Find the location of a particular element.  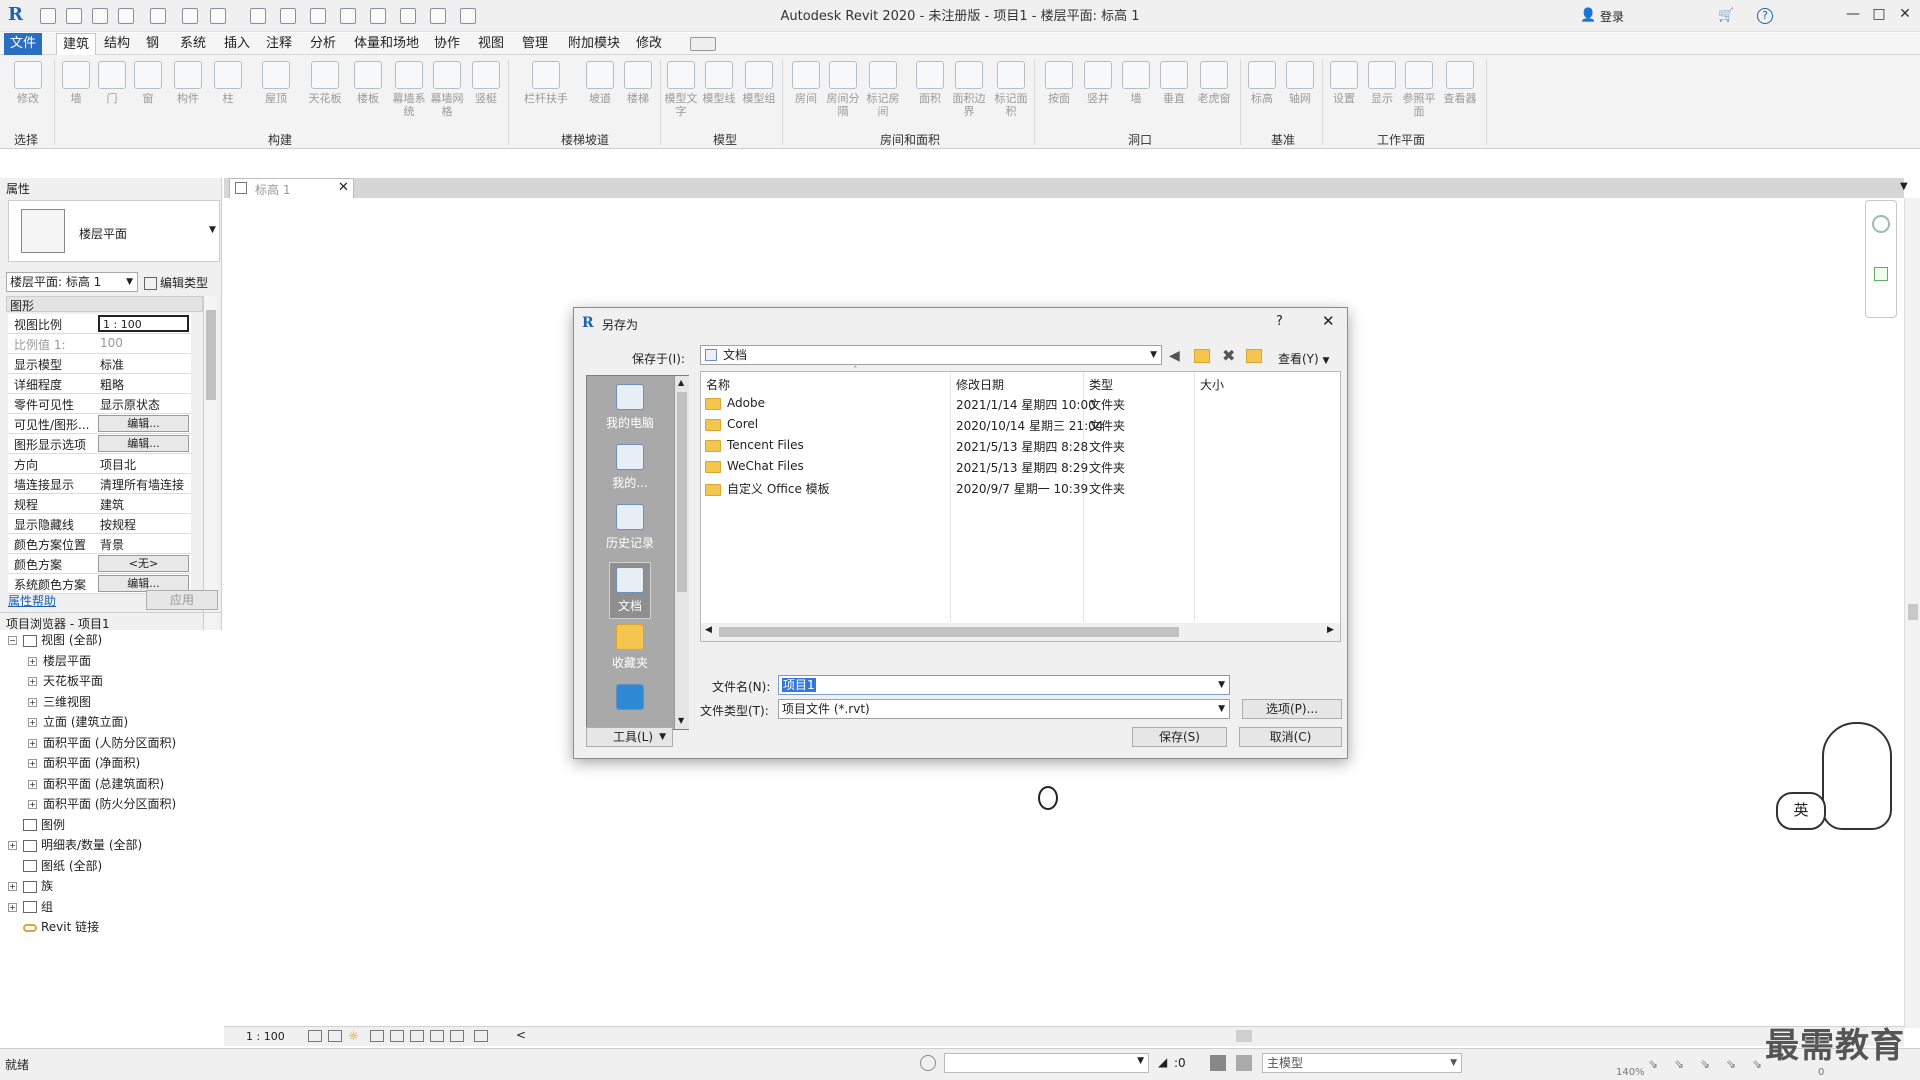

property-value: 粗略 is located at coordinates (112, 384).